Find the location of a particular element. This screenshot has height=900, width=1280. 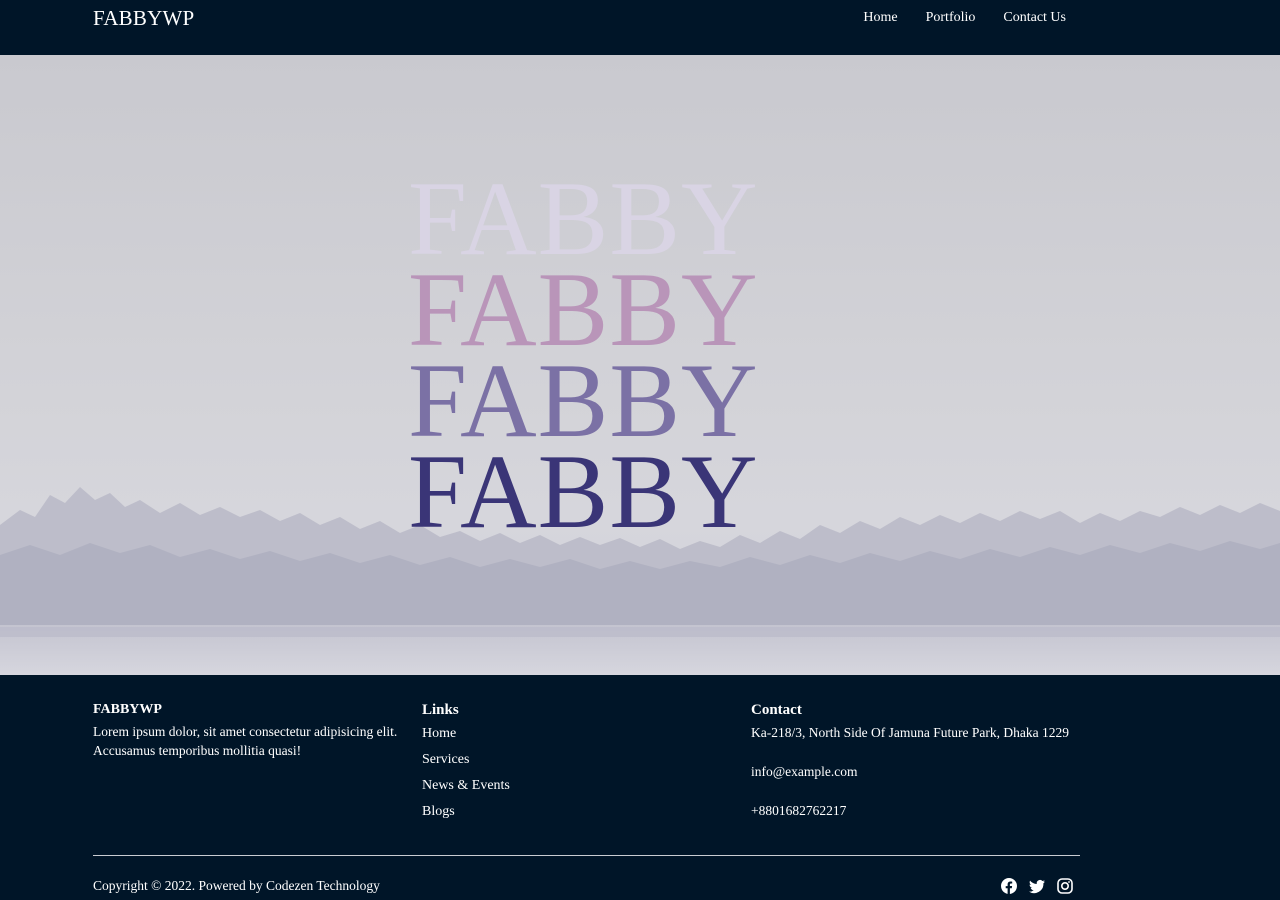

footer-links: Links Home Services News & Events Blogs is located at coordinates (572, 765).